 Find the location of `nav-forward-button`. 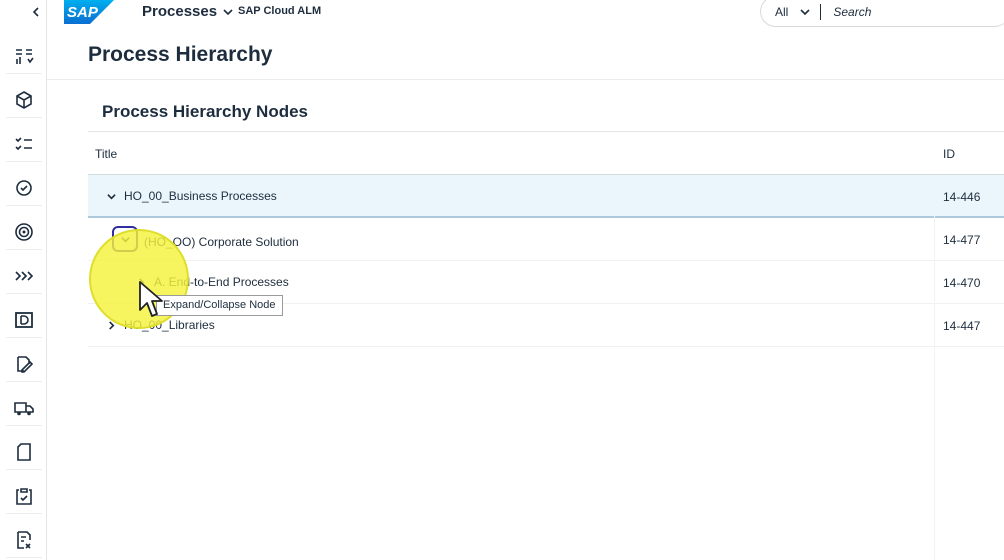

nav-forward-button is located at coordinates (24, 276).